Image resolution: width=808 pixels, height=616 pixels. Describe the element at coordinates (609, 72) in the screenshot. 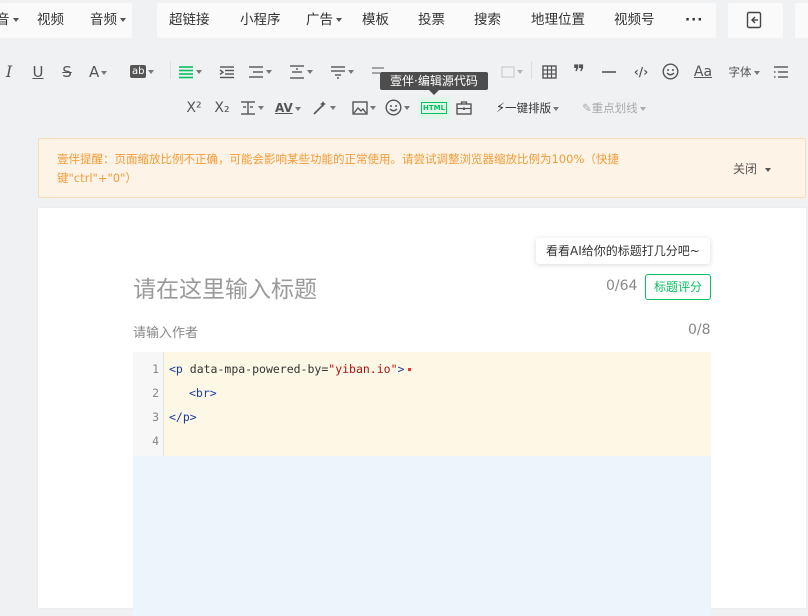

I see `divider-line-icon` at that location.